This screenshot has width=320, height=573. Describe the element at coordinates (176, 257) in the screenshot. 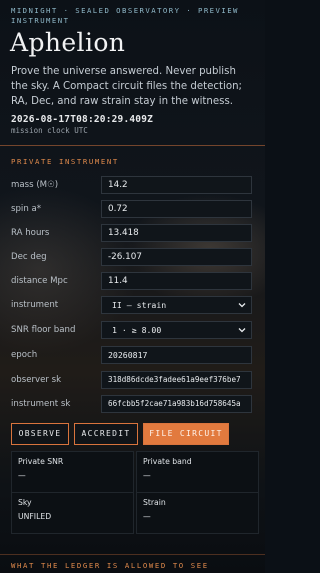

I see `dec-deg-input: -26.107` at that location.